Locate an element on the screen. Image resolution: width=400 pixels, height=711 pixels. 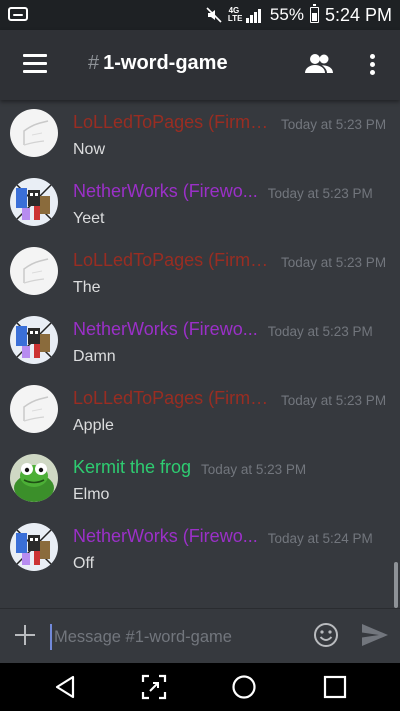
message-content: Now is located at coordinates (89, 149).